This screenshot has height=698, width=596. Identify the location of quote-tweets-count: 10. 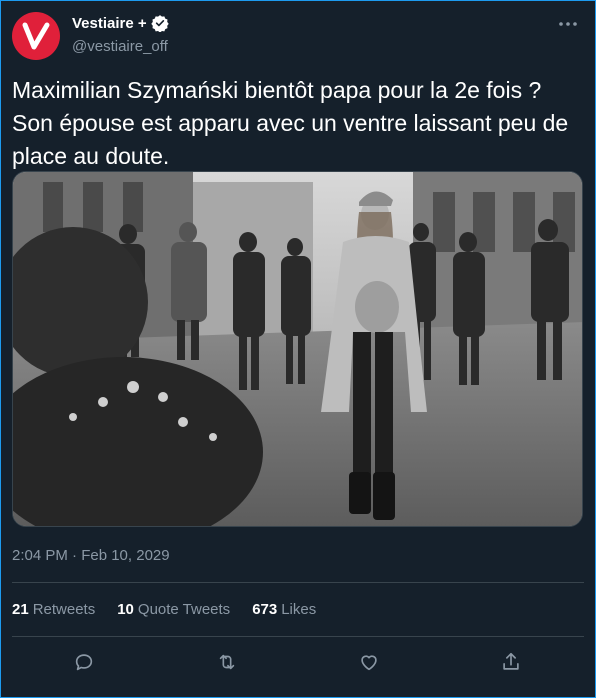
(125, 609).